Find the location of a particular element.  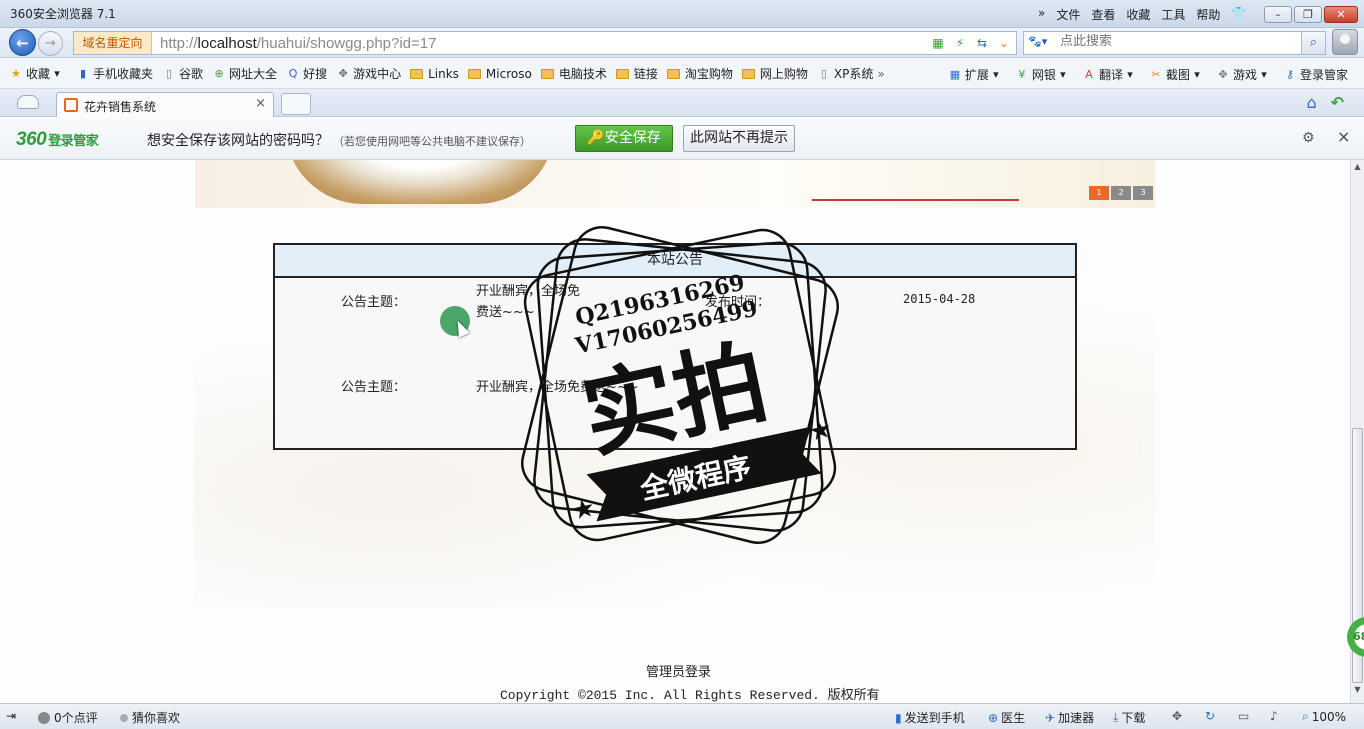

accelerator-item: ✈ 加速器 is located at coordinates (1069, 717).